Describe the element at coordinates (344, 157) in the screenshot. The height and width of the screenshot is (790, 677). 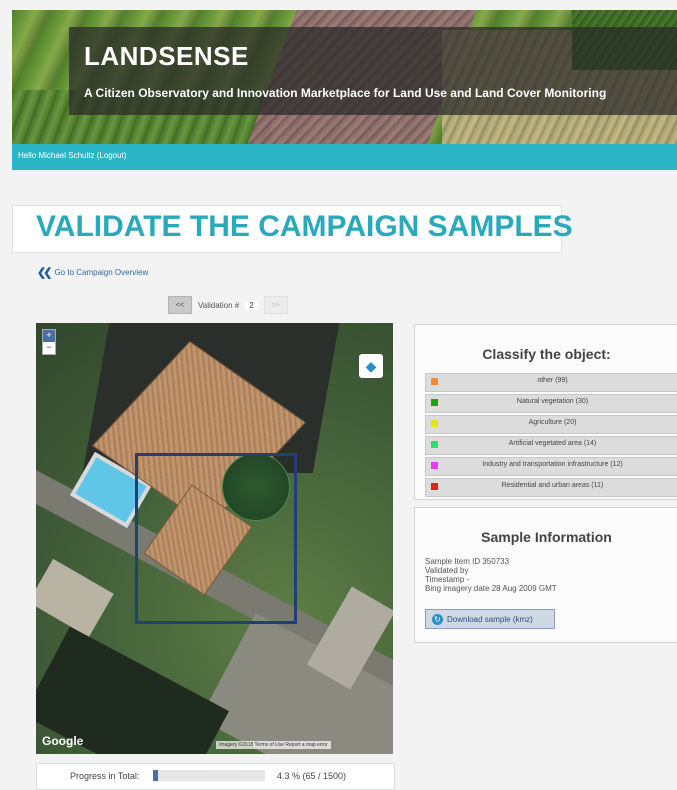
I see `user-bar: Hello Michael Schultz (Logout)` at that location.